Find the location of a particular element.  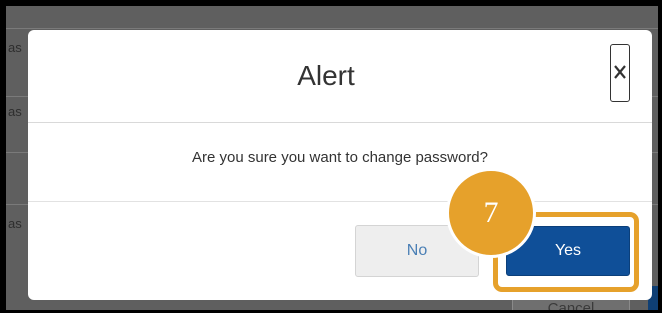

dialog-title: Alert is located at coordinates (326, 75).